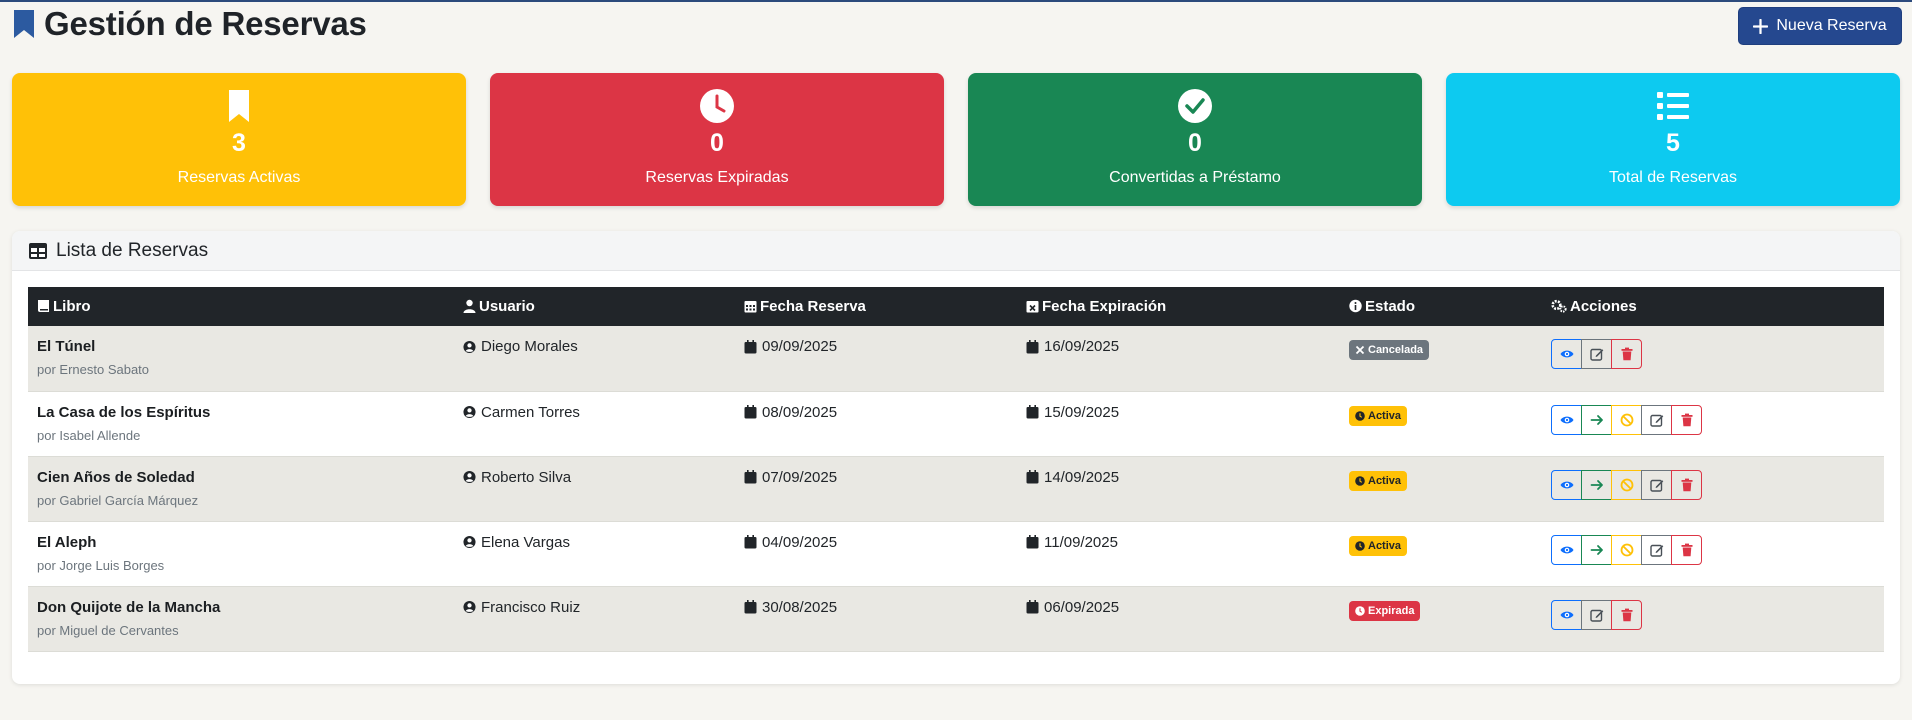 The height and width of the screenshot is (720, 1912). Describe the element at coordinates (876, 306) in the screenshot. I see `column-header-fecha-reserva: Fecha Reserva` at that location.